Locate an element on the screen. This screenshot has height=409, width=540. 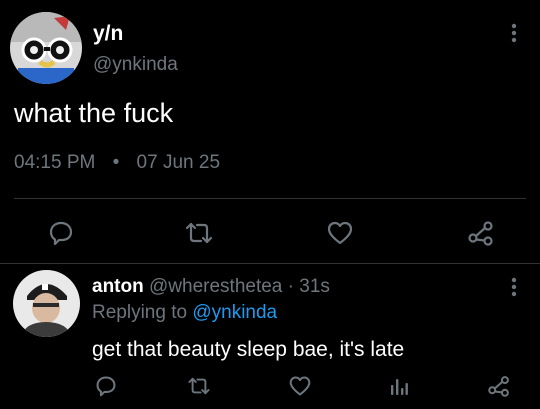
replying-to-label: Replying to is located at coordinates (140, 312).